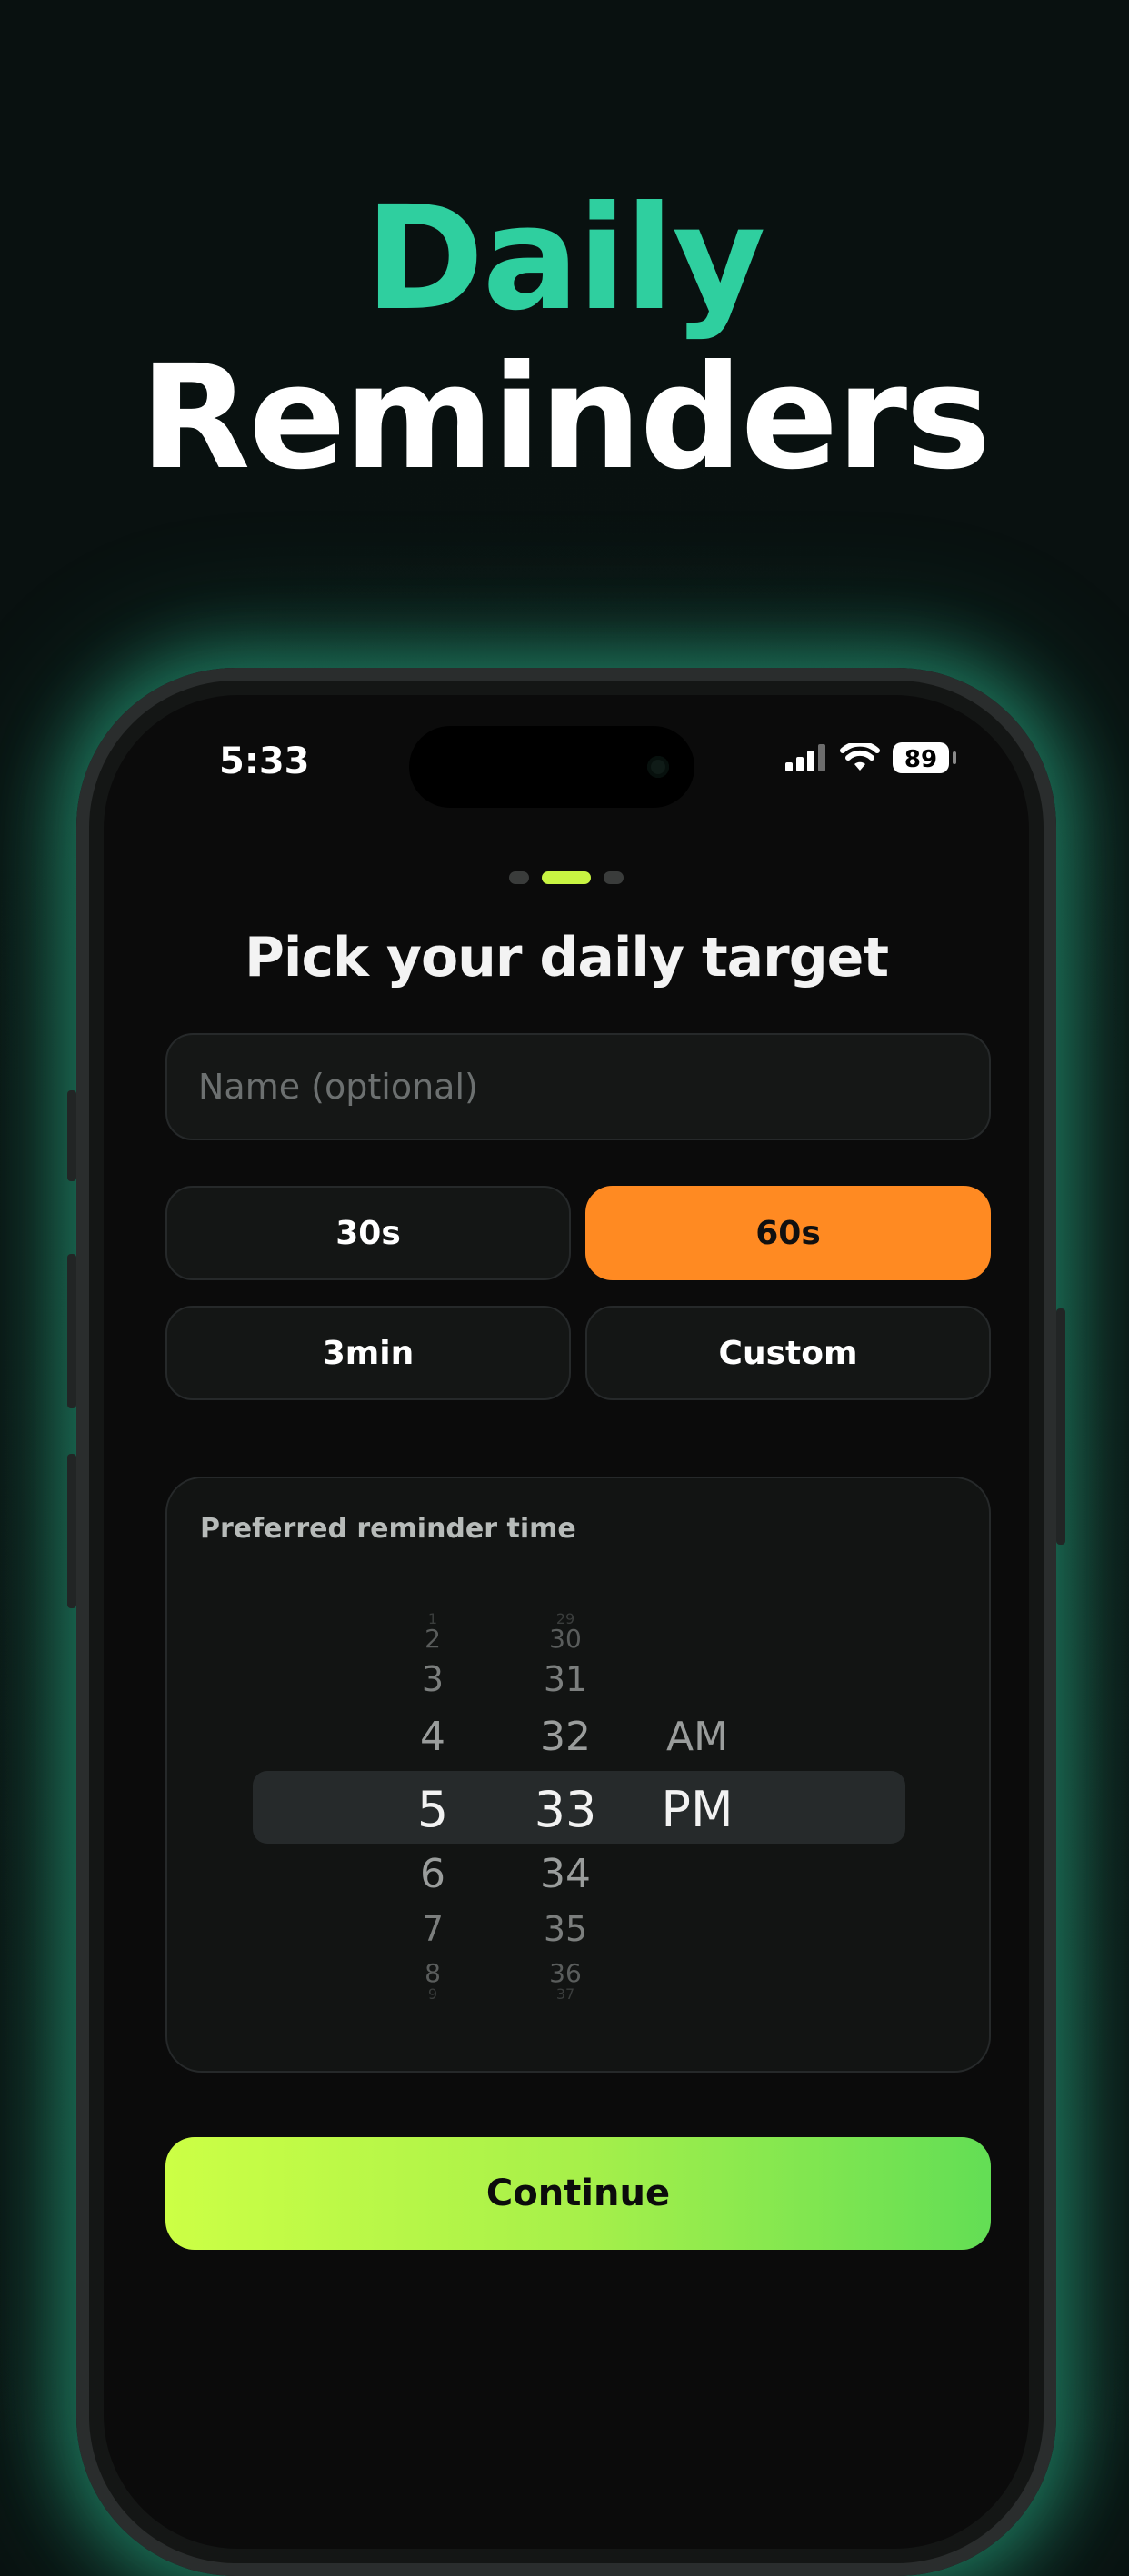 The height and width of the screenshot is (2576, 1129). What do you see at coordinates (805, 758) in the screenshot?
I see `signal-icon` at bounding box center [805, 758].